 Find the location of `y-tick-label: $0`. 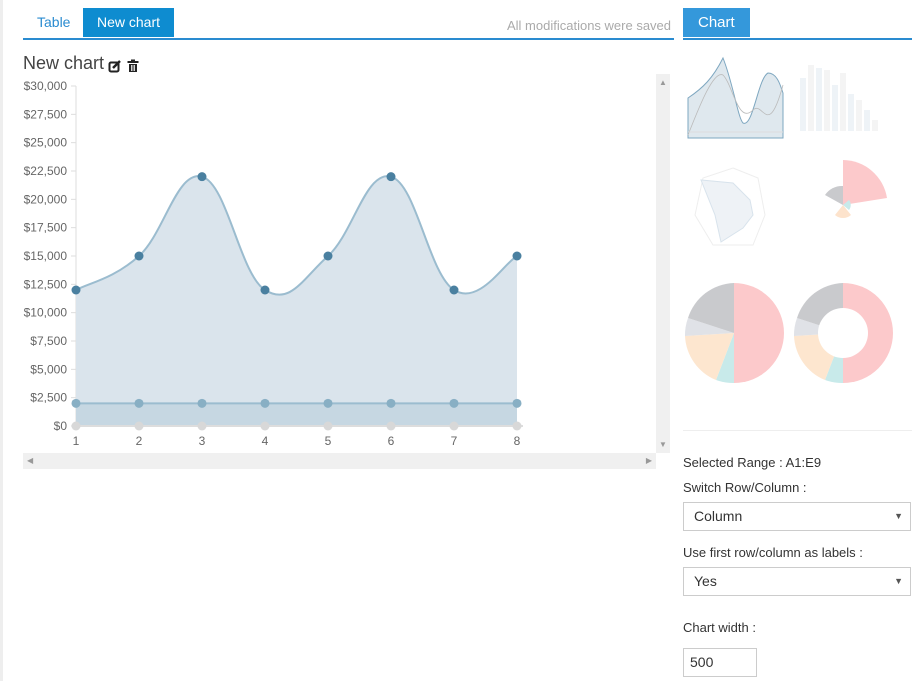

y-tick-label: $0 is located at coordinates (61, 426).